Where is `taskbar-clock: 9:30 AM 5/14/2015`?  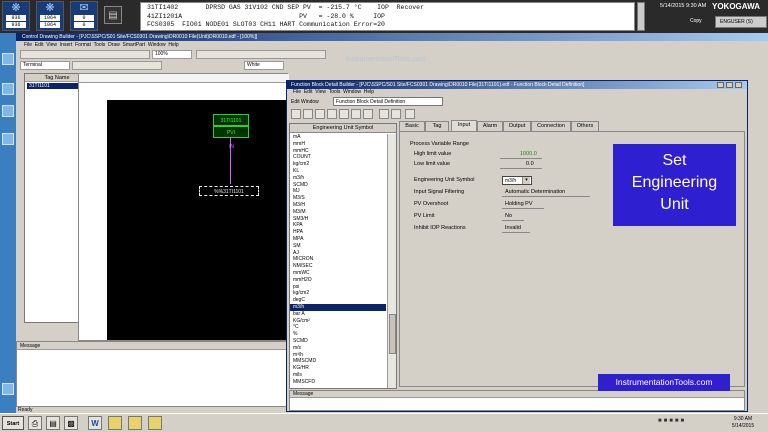 taskbar-clock: 9:30 AM 5/14/2015 is located at coordinates (743, 423).